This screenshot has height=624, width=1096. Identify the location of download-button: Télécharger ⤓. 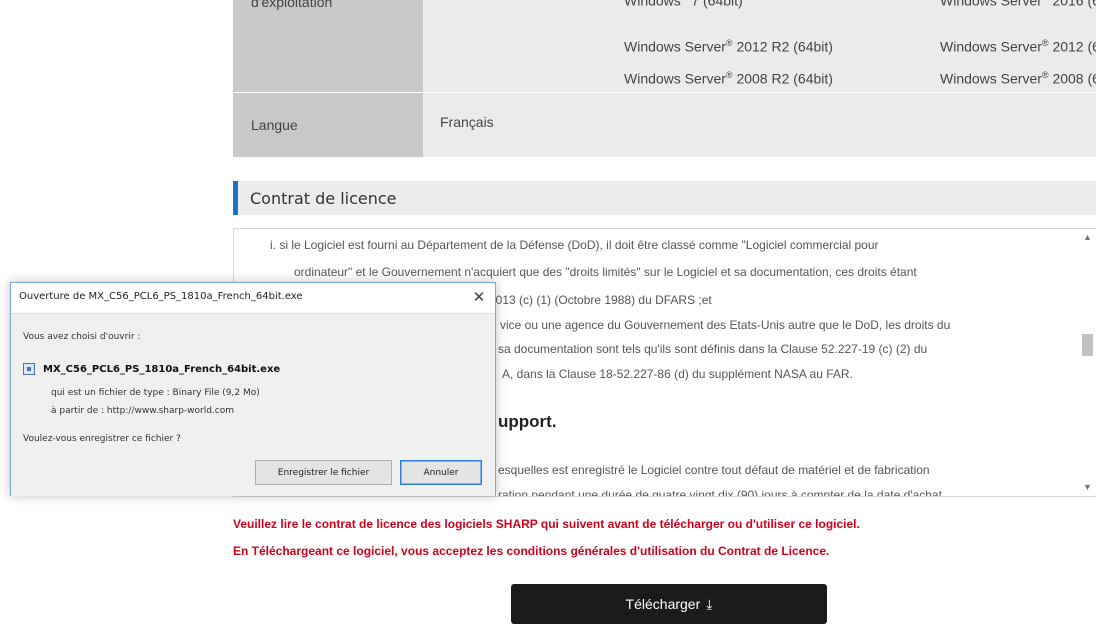
(669, 604).